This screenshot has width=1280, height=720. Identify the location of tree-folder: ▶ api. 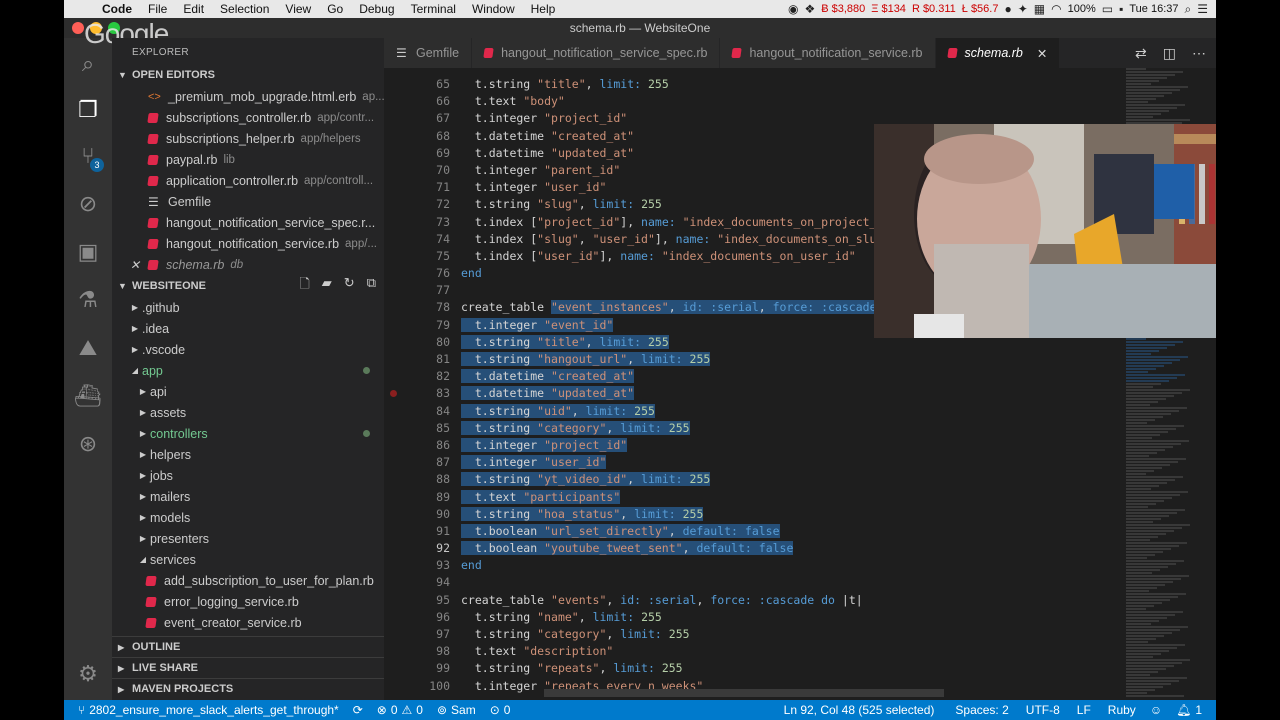
(248, 391).